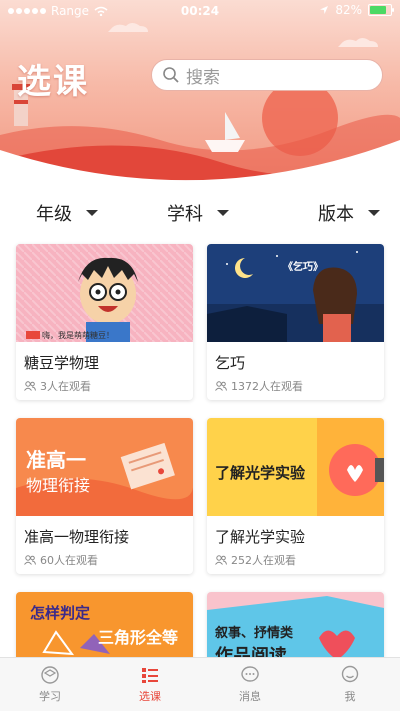 This screenshot has width=400, height=711. I want to click on thumbnail-subline: 物理衔接, so click(58, 485).